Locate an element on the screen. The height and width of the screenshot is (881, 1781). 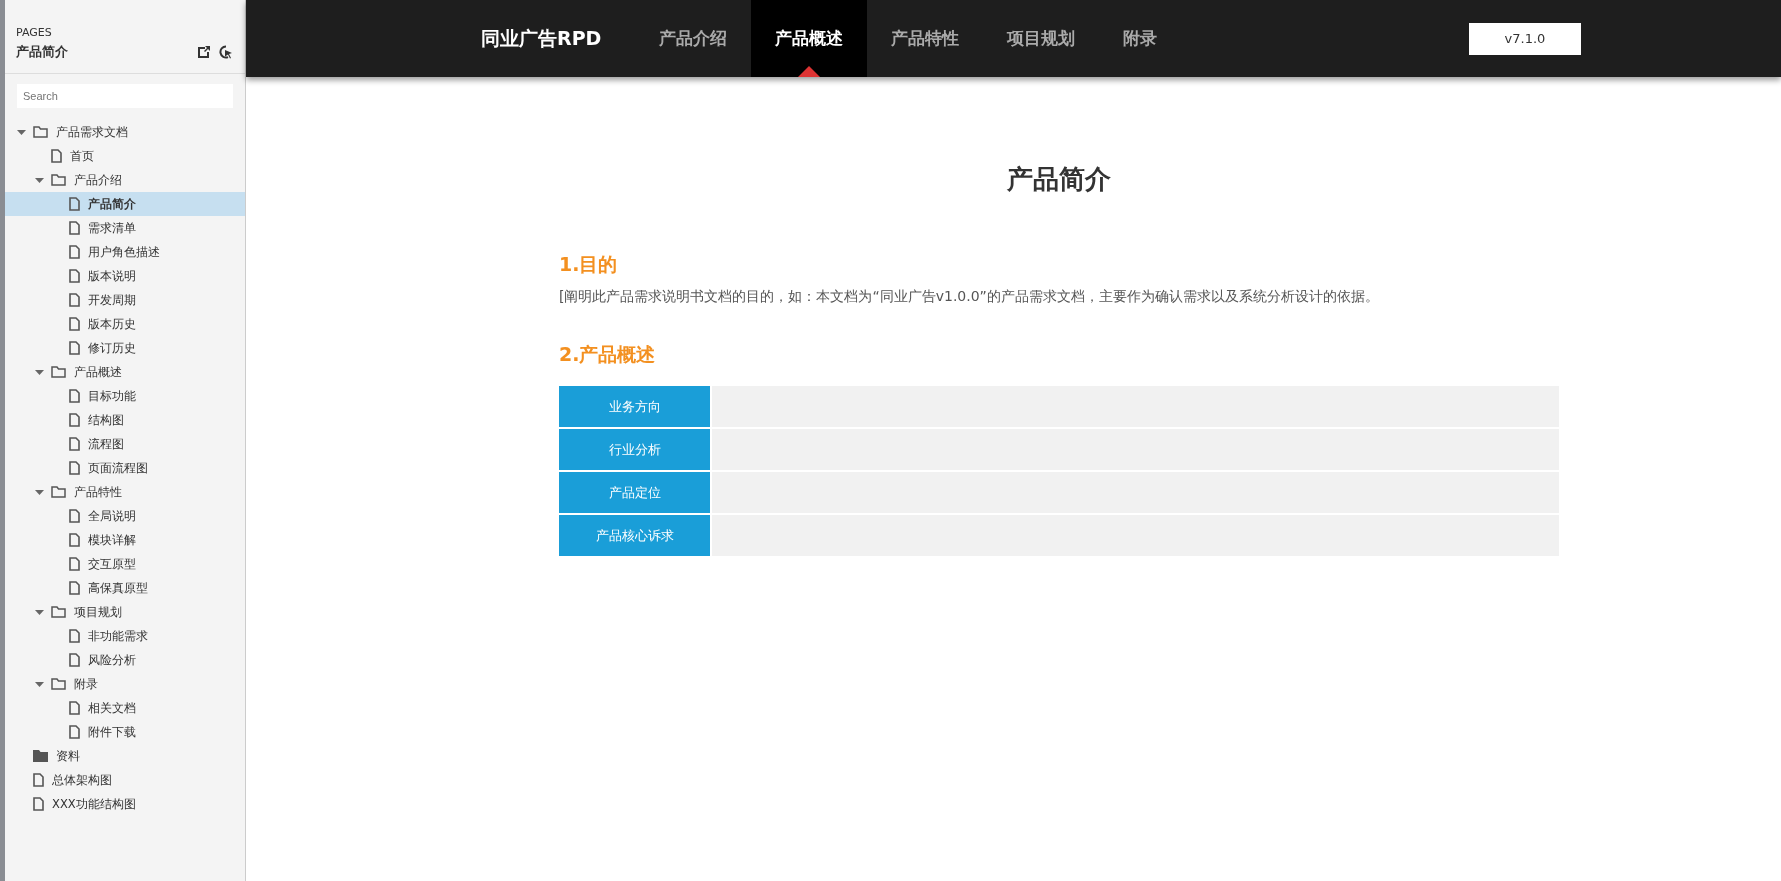
tree-item: 需求清单 is located at coordinates (125, 228).